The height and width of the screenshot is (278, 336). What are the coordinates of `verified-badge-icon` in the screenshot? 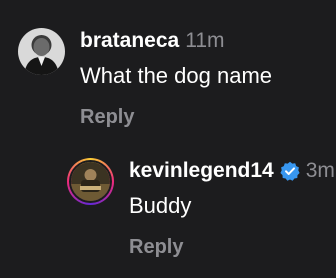 It's located at (290, 171).